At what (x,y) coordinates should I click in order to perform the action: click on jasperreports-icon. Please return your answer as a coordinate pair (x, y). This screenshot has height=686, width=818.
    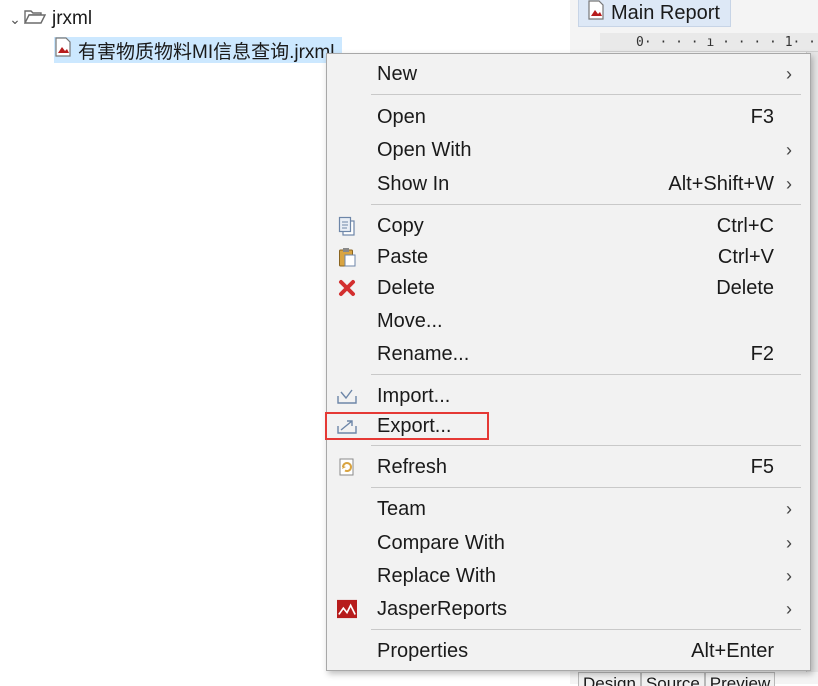
    Looking at the image, I should click on (347, 609).